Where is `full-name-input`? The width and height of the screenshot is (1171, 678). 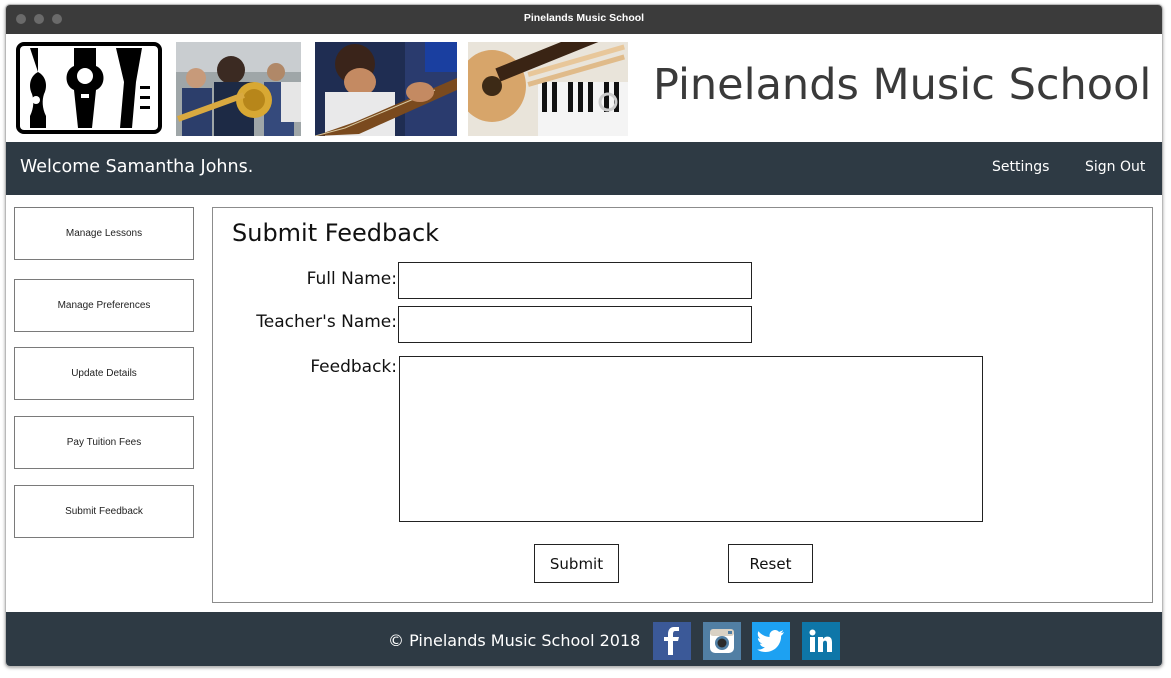 full-name-input is located at coordinates (575, 280).